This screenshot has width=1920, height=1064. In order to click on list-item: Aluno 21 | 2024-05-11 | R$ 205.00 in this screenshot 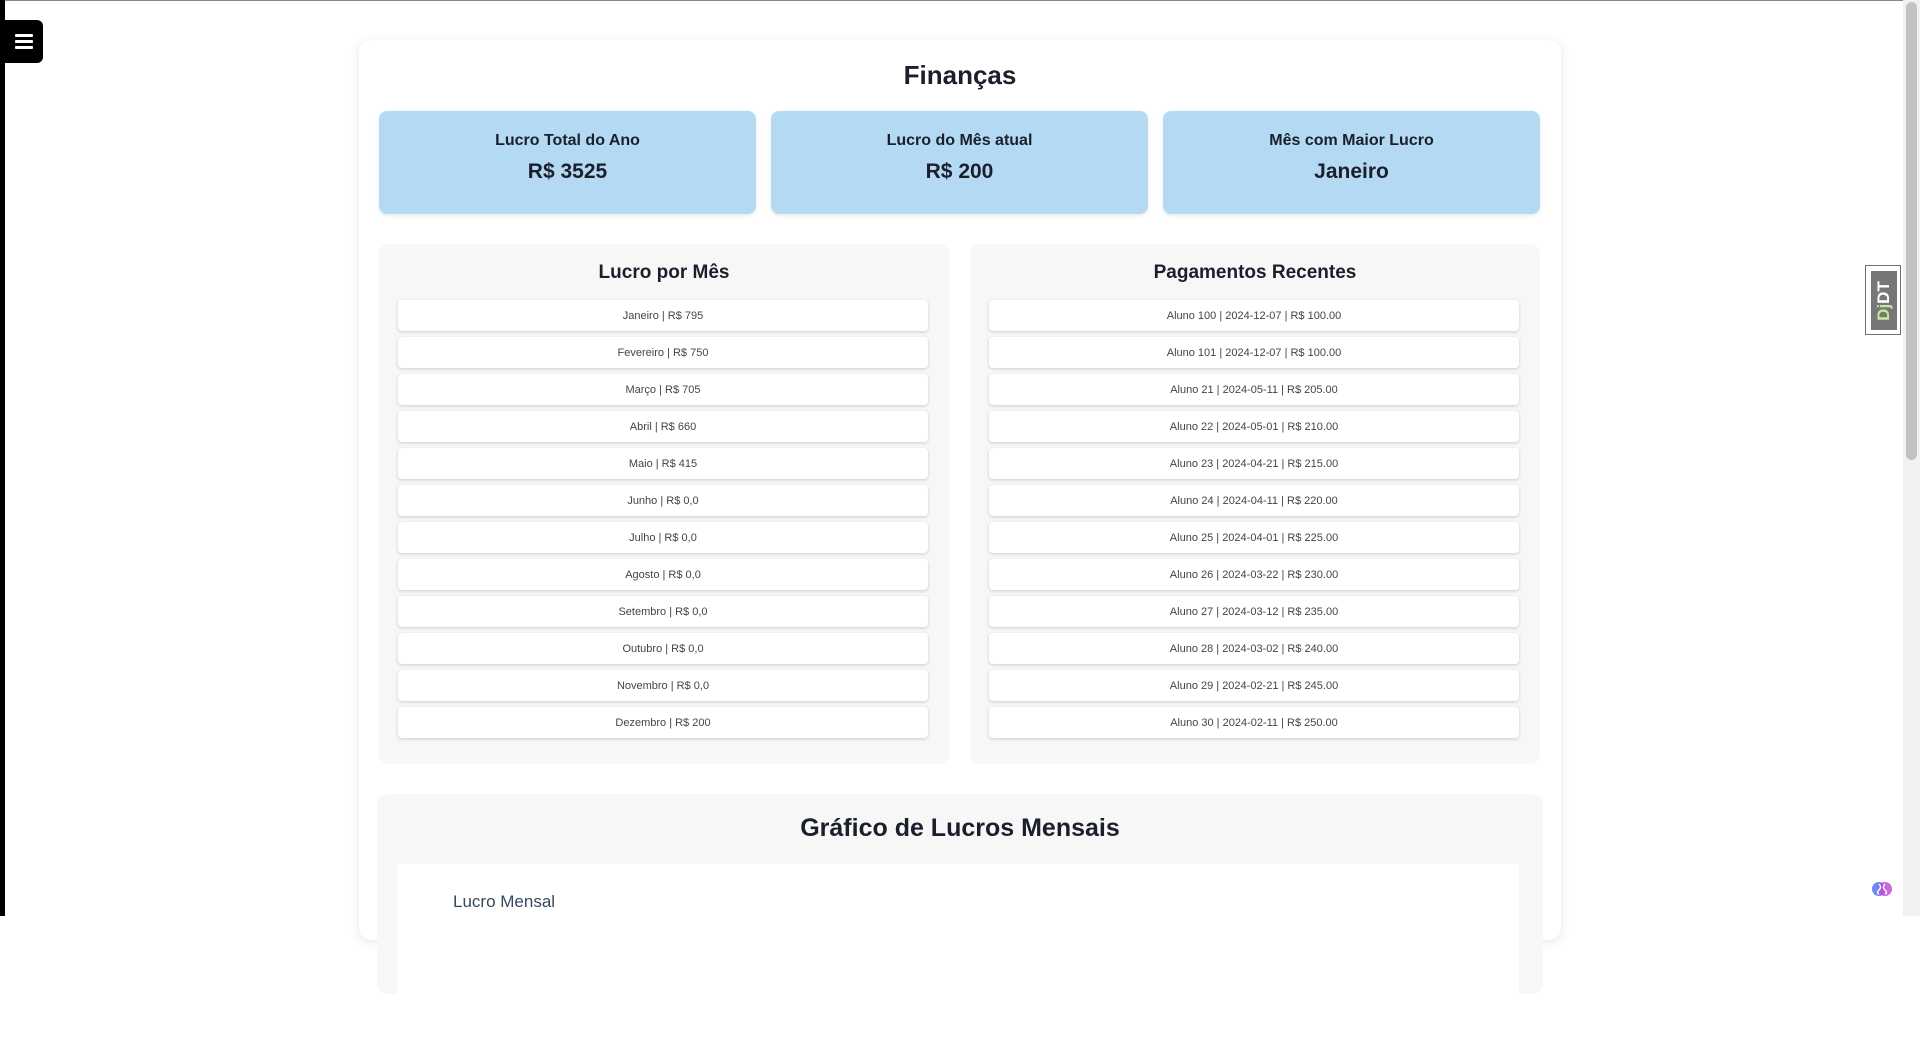, I will do `click(1254, 389)`.